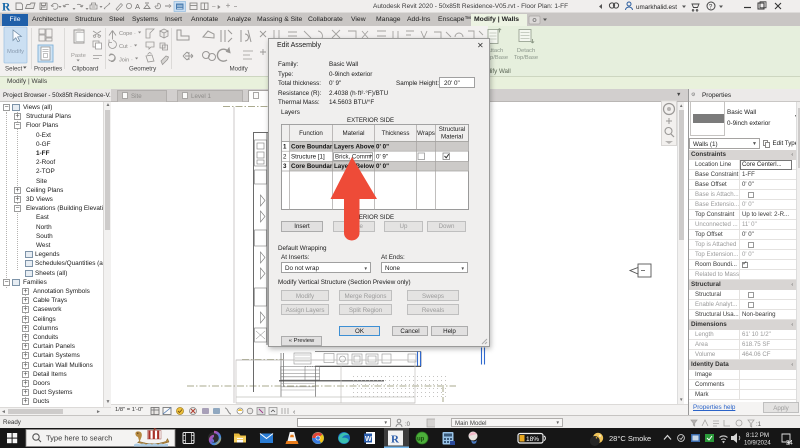 Image resolution: width=800 pixels, height=448 pixels. What do you see at coordinates (532, 439) in the screenshot?
I see `svg-text: 18%` at bounding box center [532, 439].